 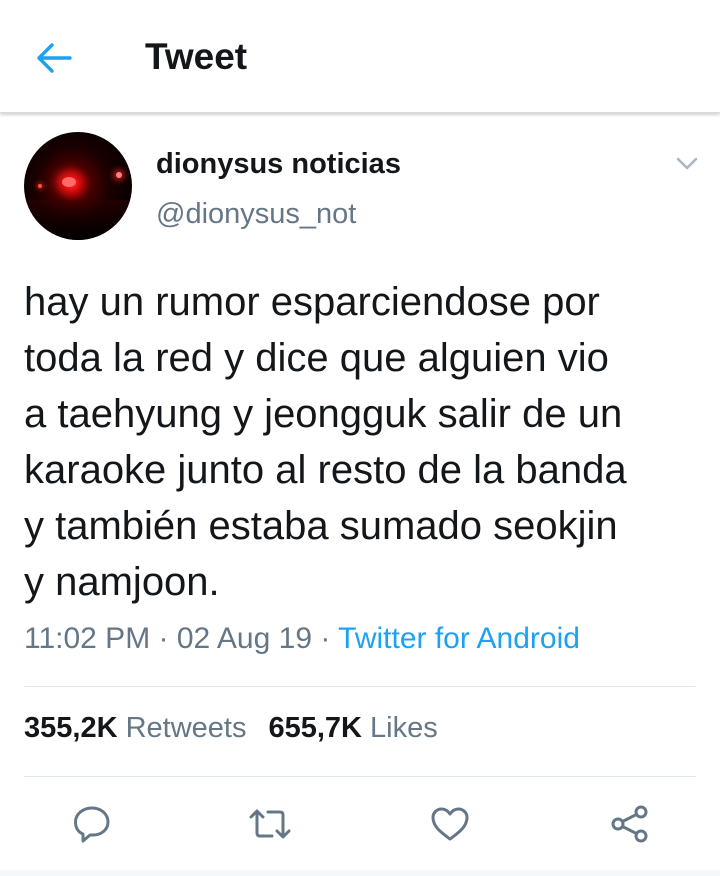 I want to click on tweet-text-line: a taehyung y jeongguk salir de un, so click(x=323, y=414).